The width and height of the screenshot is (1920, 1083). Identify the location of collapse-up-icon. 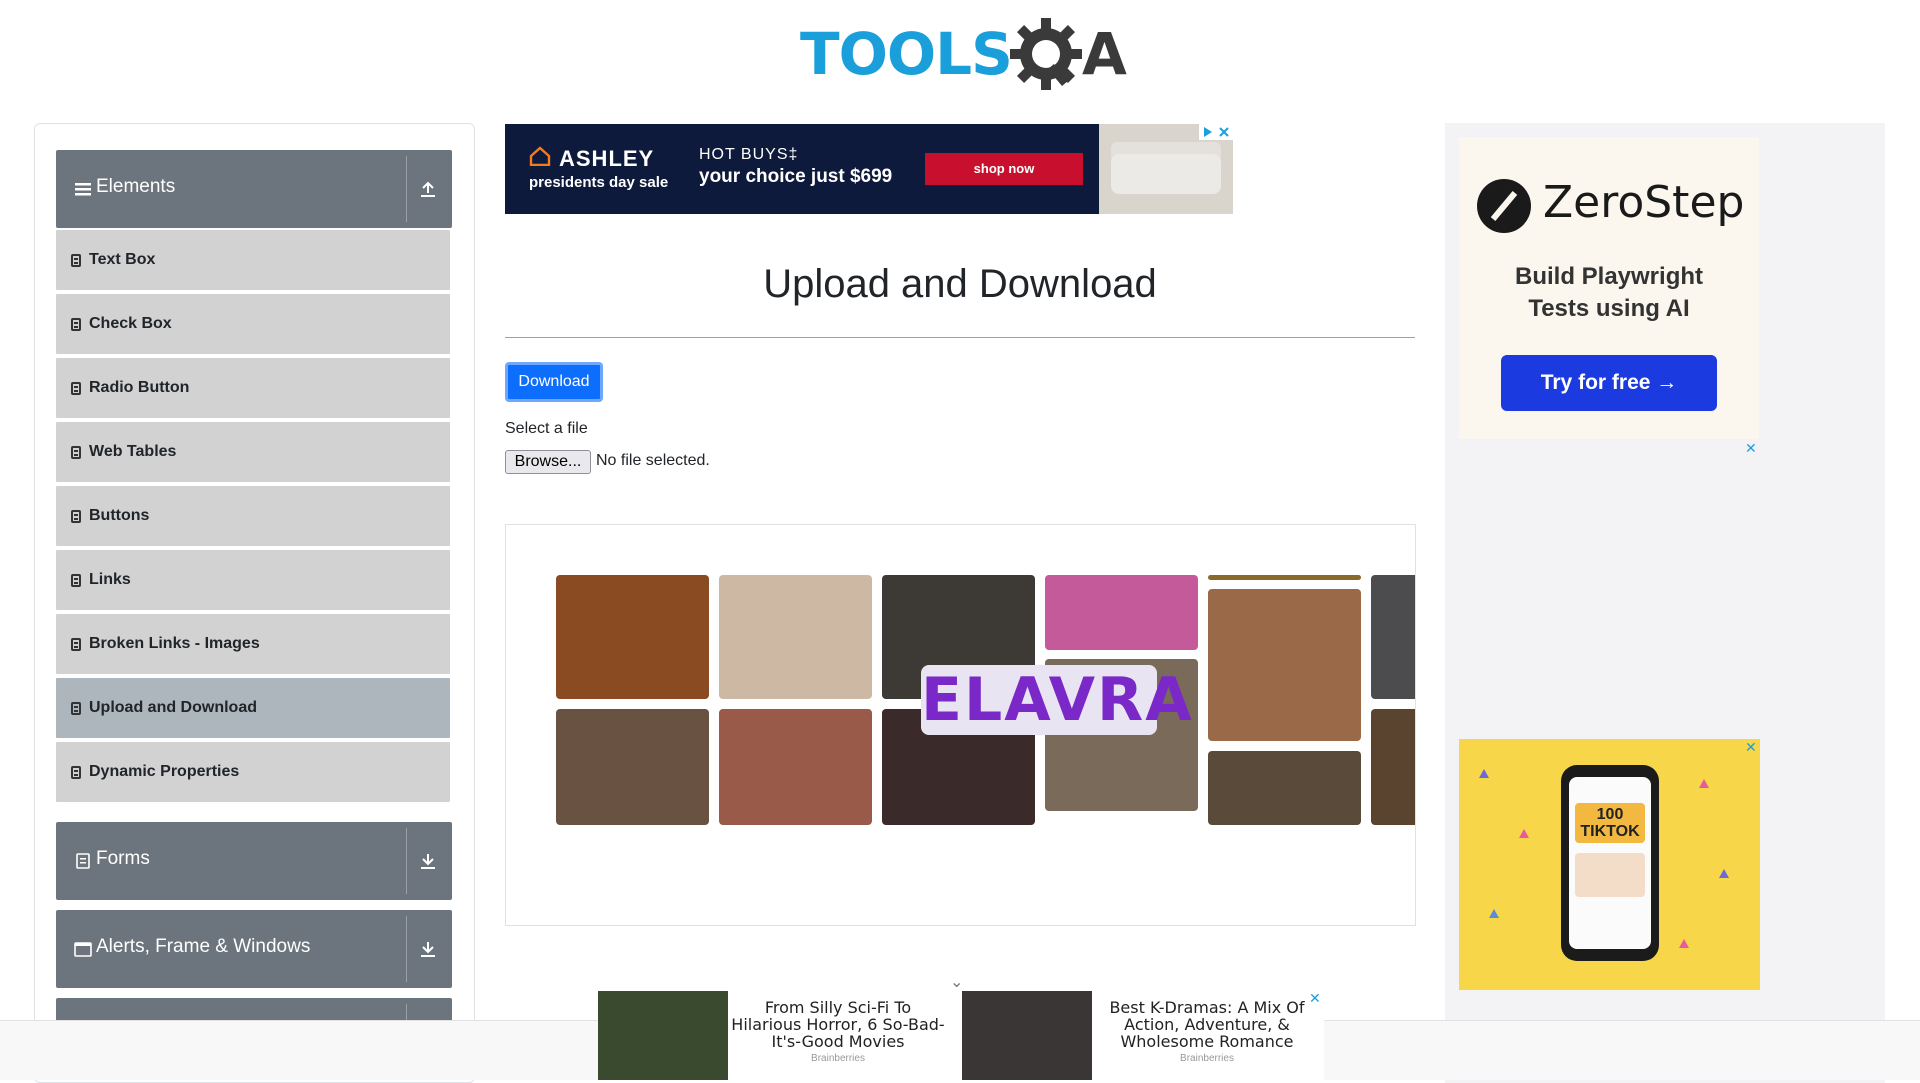
(428, 189).